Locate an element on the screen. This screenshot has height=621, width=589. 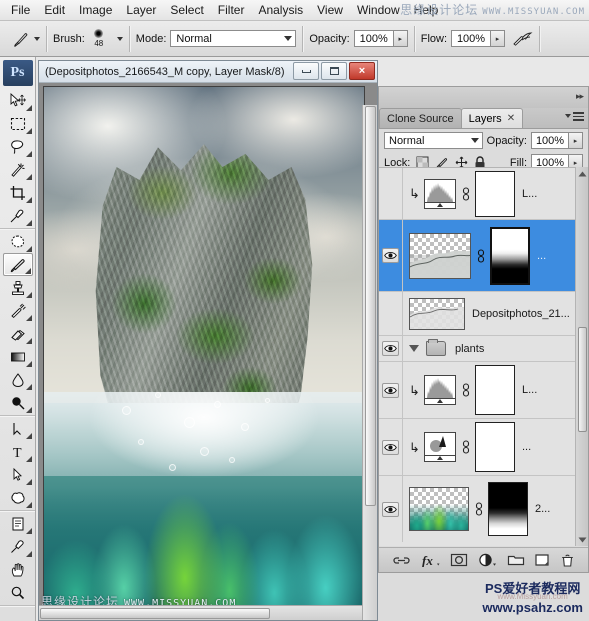
tool-preset-picker is located at coordinates (21, 39).